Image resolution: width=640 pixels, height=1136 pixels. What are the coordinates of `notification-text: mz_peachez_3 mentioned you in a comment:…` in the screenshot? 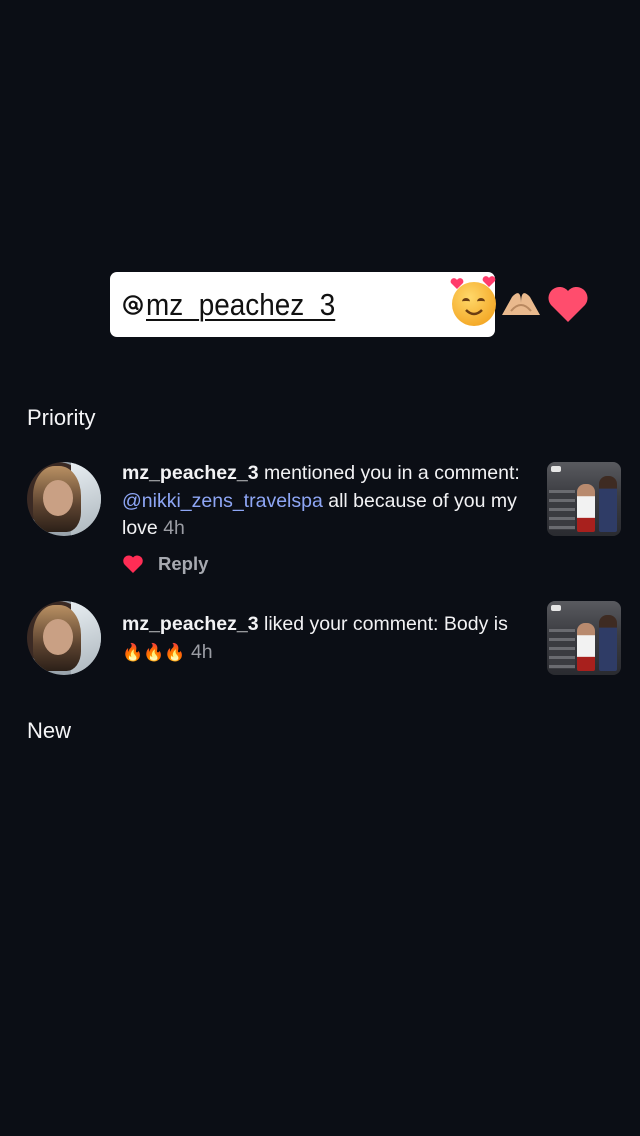 It's located at (322, 501).